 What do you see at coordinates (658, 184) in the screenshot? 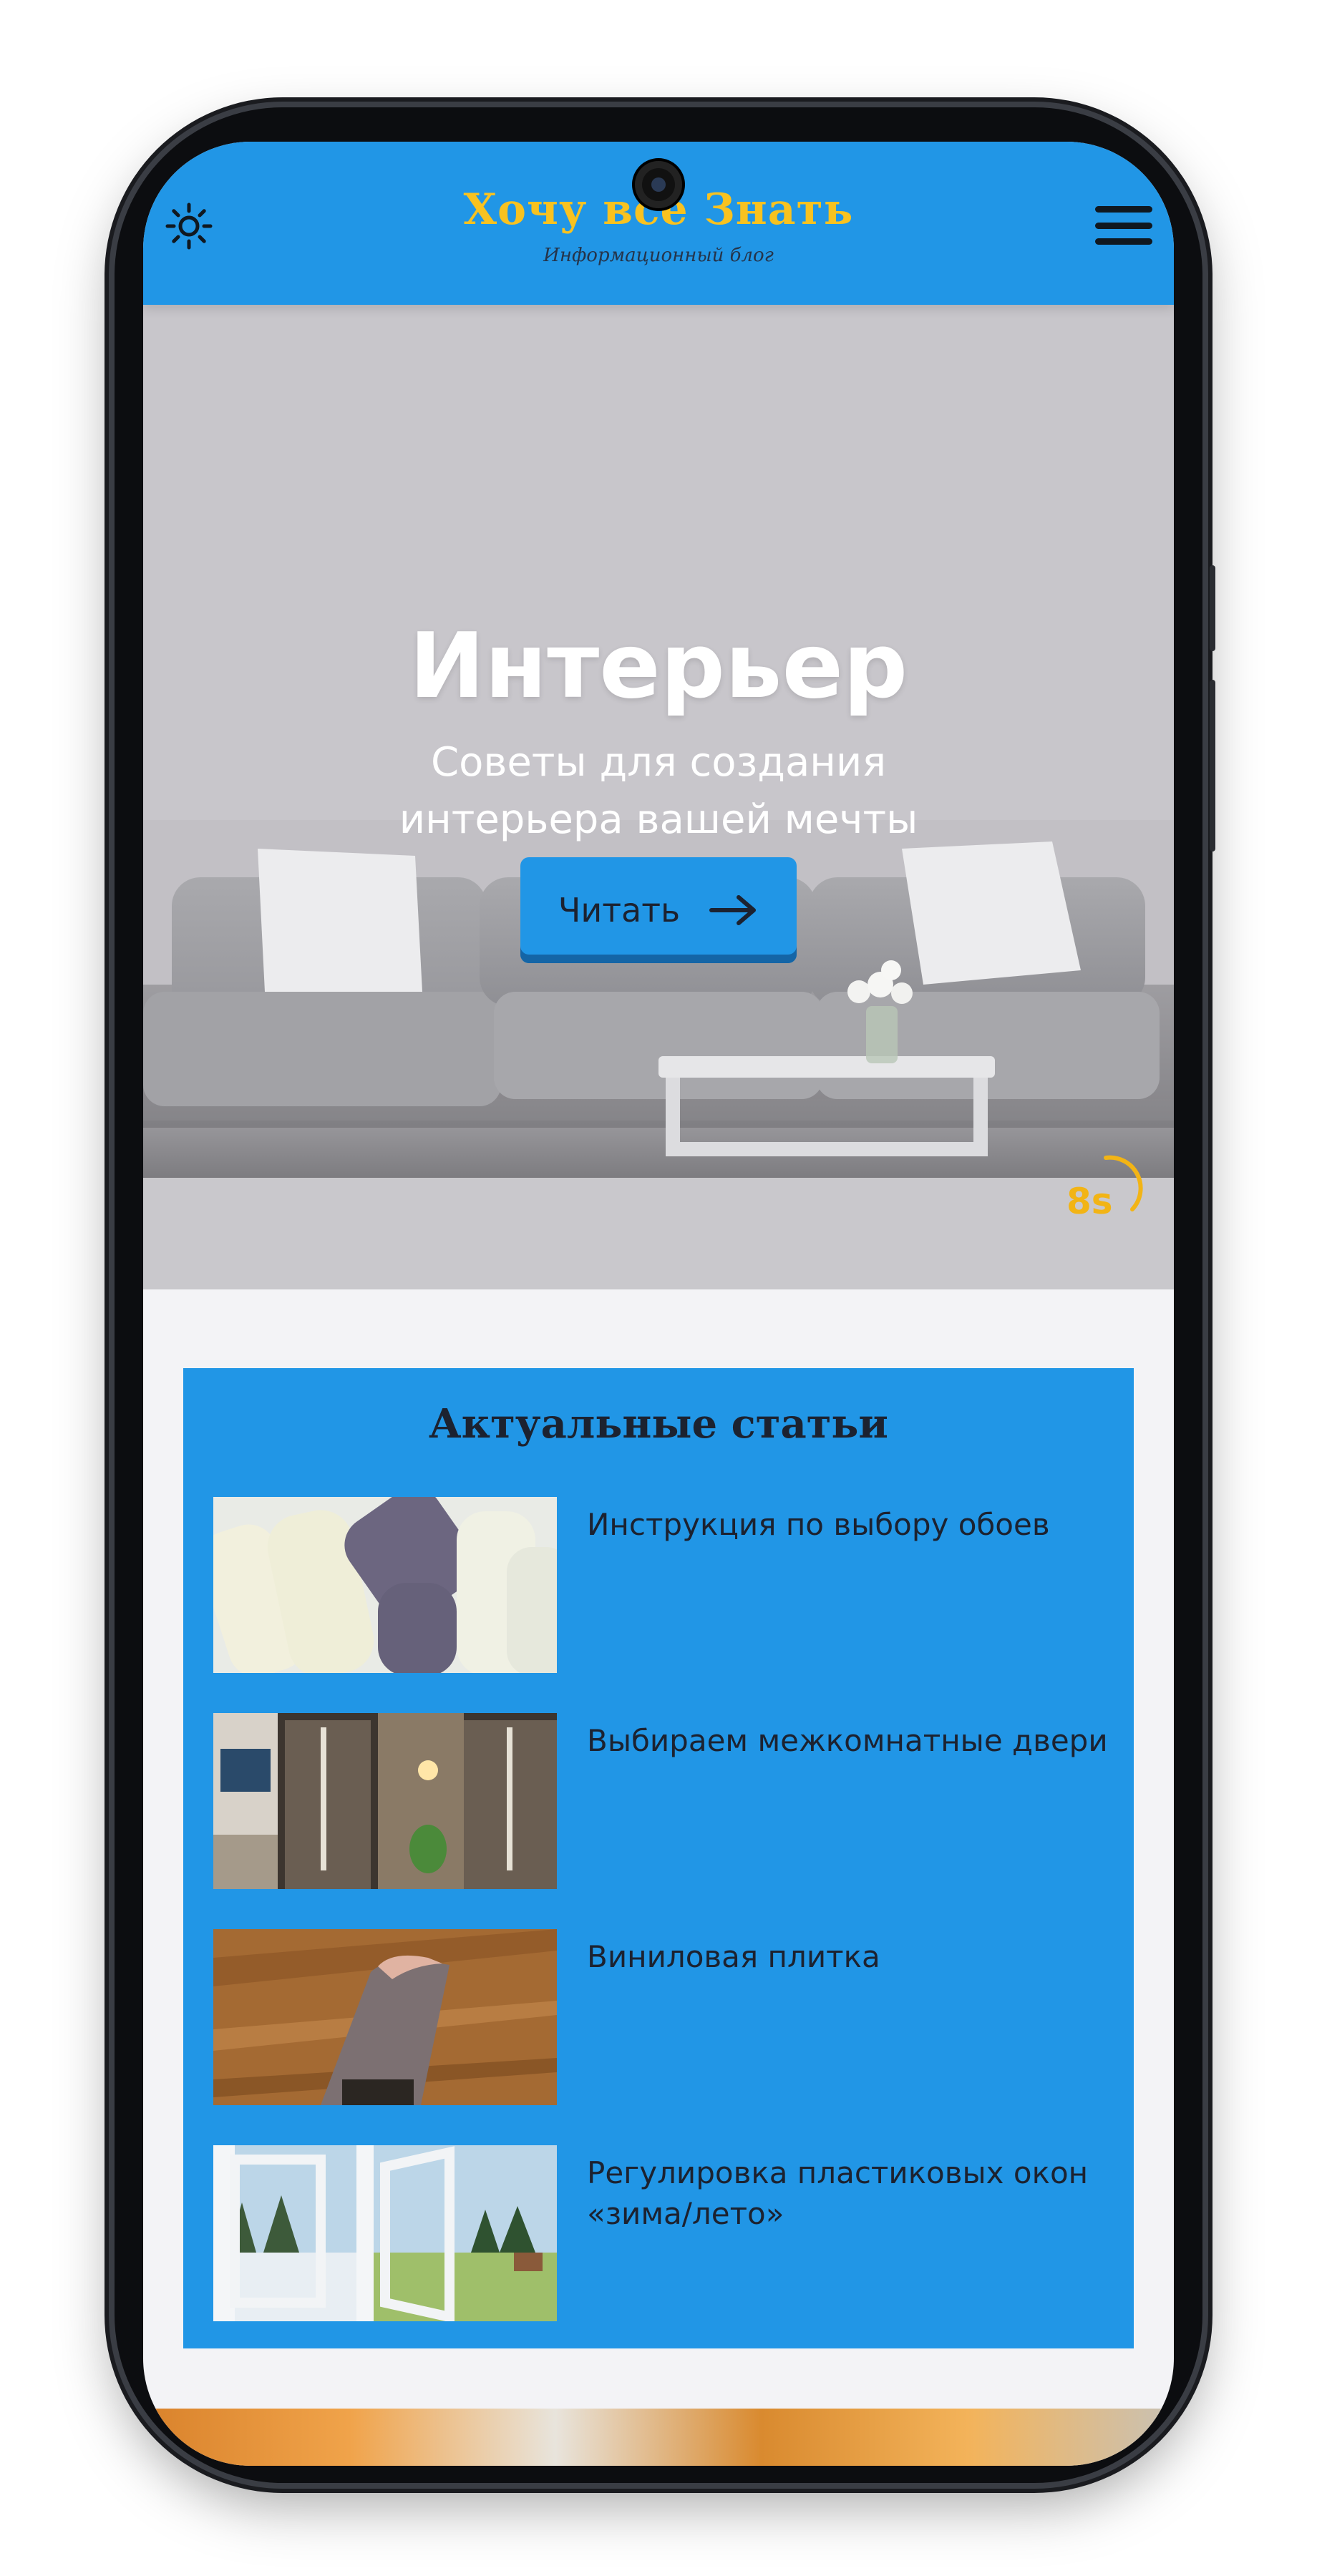
I see `front-camera` at bounding box center [658, 184].